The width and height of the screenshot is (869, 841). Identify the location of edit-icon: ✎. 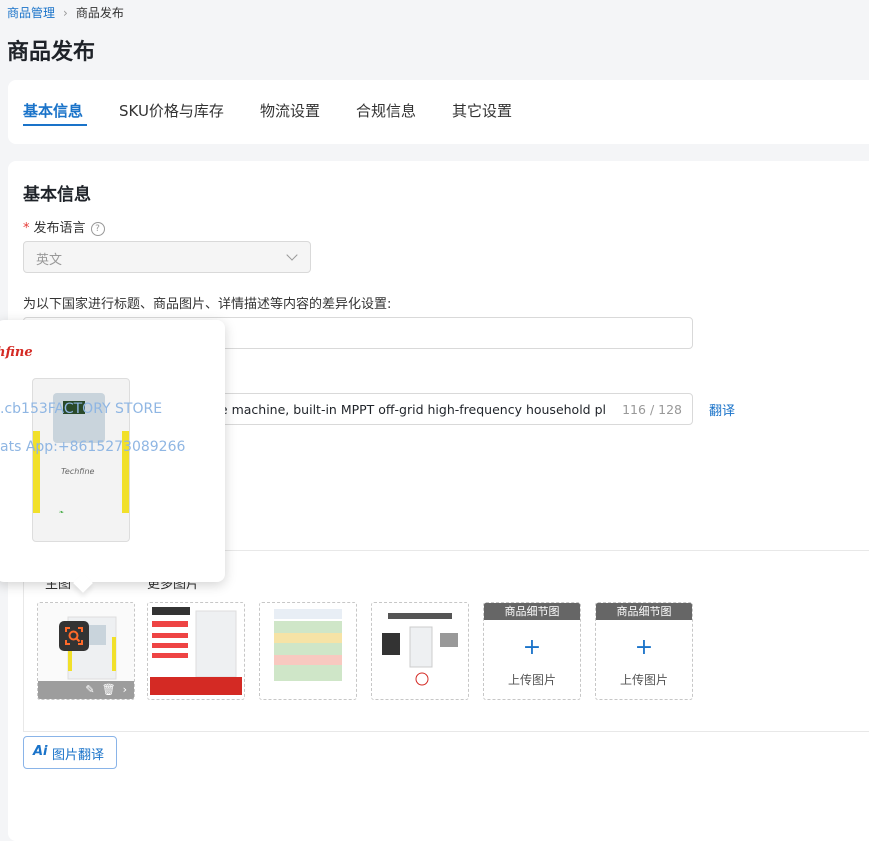
(89, 689).